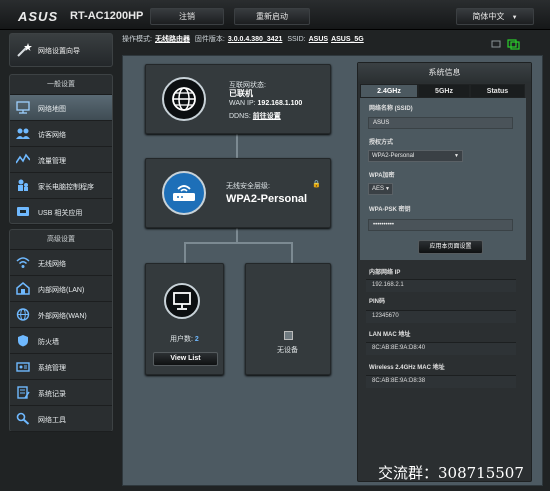  I want to click on tab-2-4ghz: 2.4GHz, so click(389, 91).